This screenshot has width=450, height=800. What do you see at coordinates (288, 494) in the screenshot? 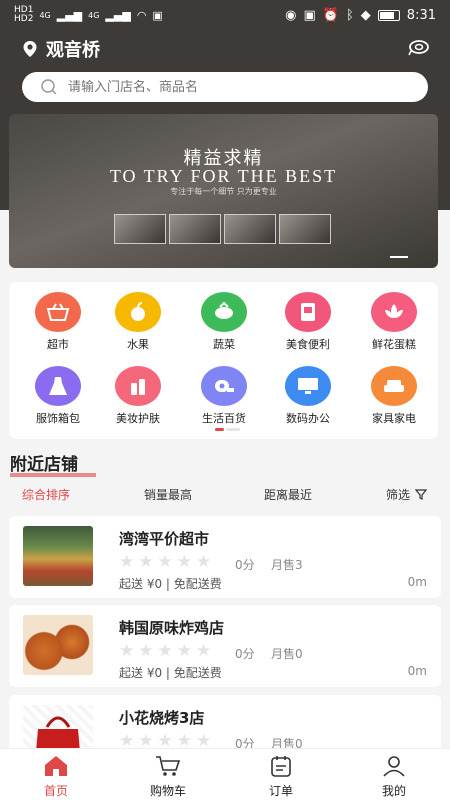
I see `sort-distance: 距离最近` at bounding box center [288, 494].